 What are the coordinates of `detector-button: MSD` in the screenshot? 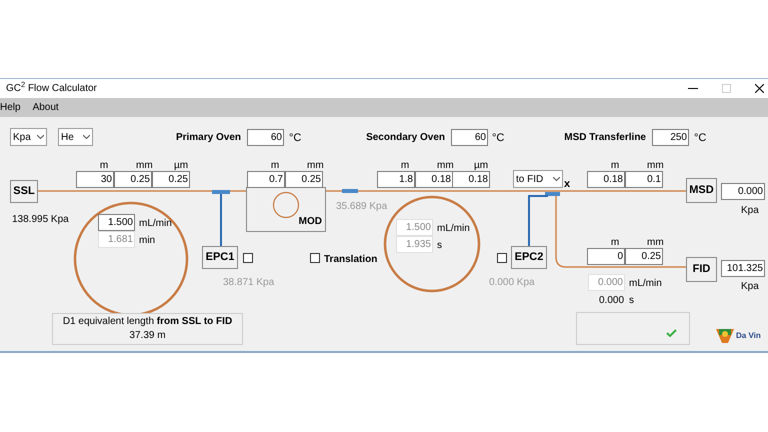 It's located at (701, 190).